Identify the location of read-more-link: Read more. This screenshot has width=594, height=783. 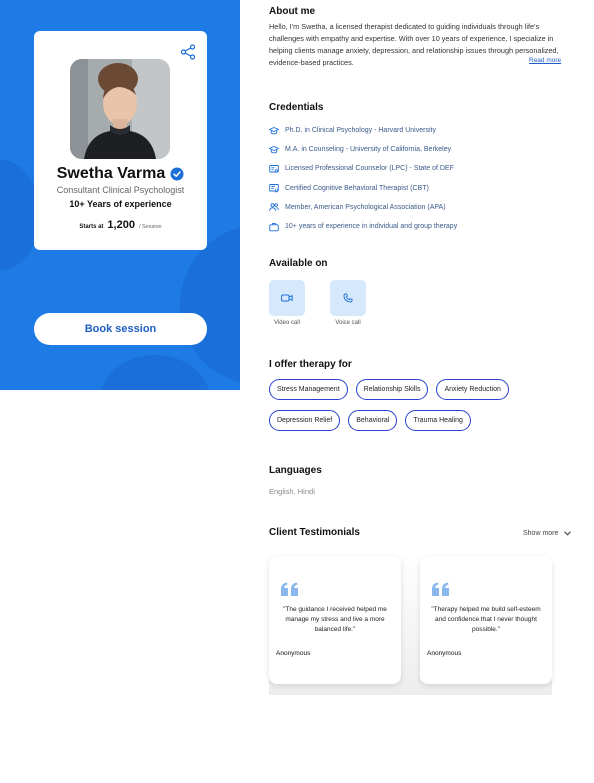
(545, 60).